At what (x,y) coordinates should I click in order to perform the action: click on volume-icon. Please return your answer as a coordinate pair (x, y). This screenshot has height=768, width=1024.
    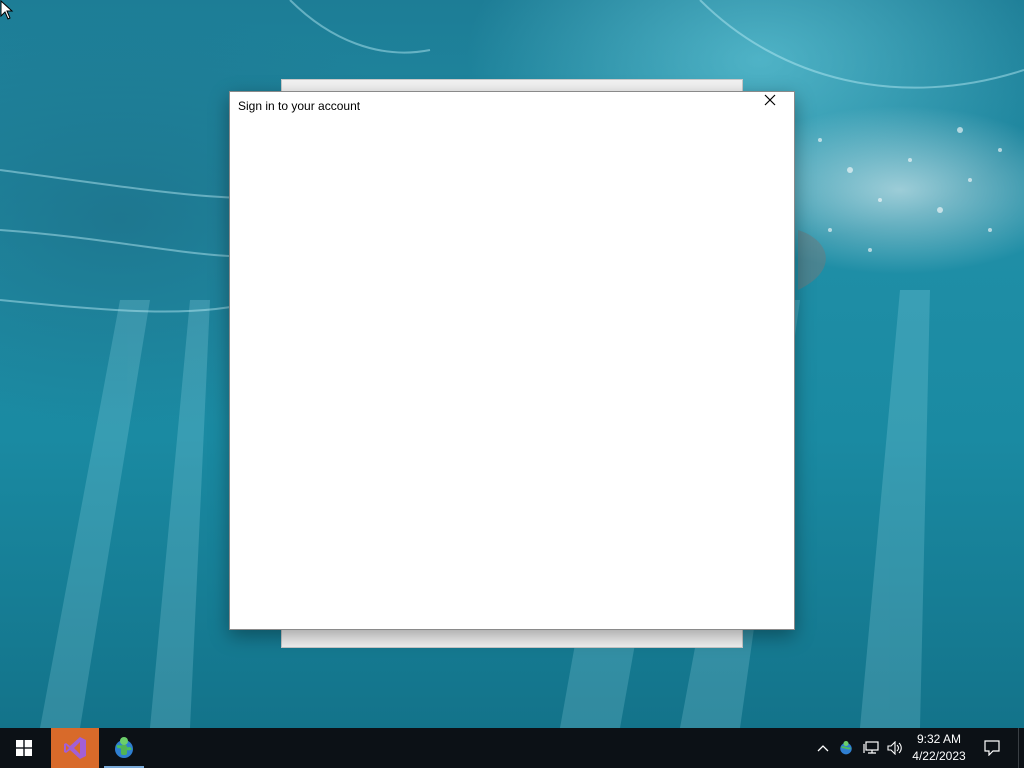
    Looking at the image, I should click on (894, 748).